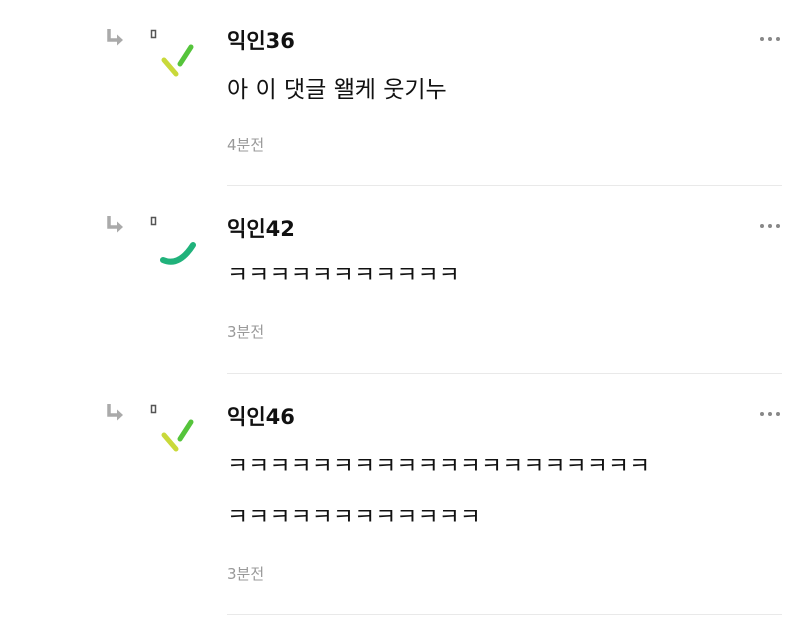 This screenshot has width=800, height=620. What do you see at coordinates (504, 614) in the screenshot?
I see `divider` at bounding box center [504, 614].